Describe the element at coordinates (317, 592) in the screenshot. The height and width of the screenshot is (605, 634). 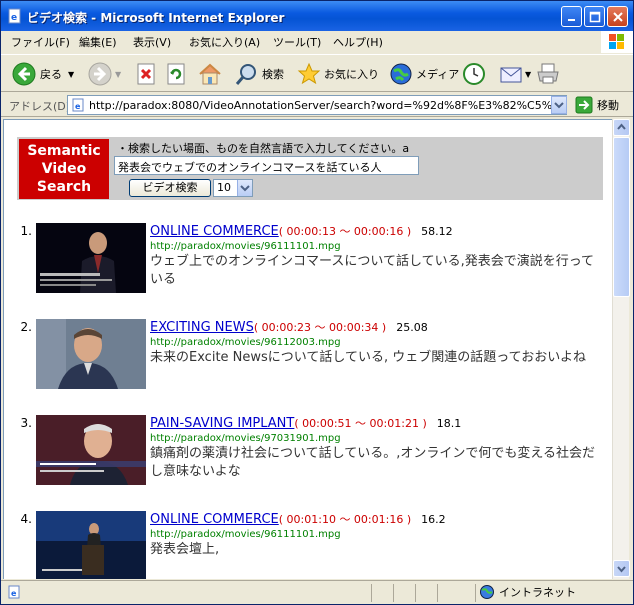
I see `status-bar: e イントラネット` at that location.